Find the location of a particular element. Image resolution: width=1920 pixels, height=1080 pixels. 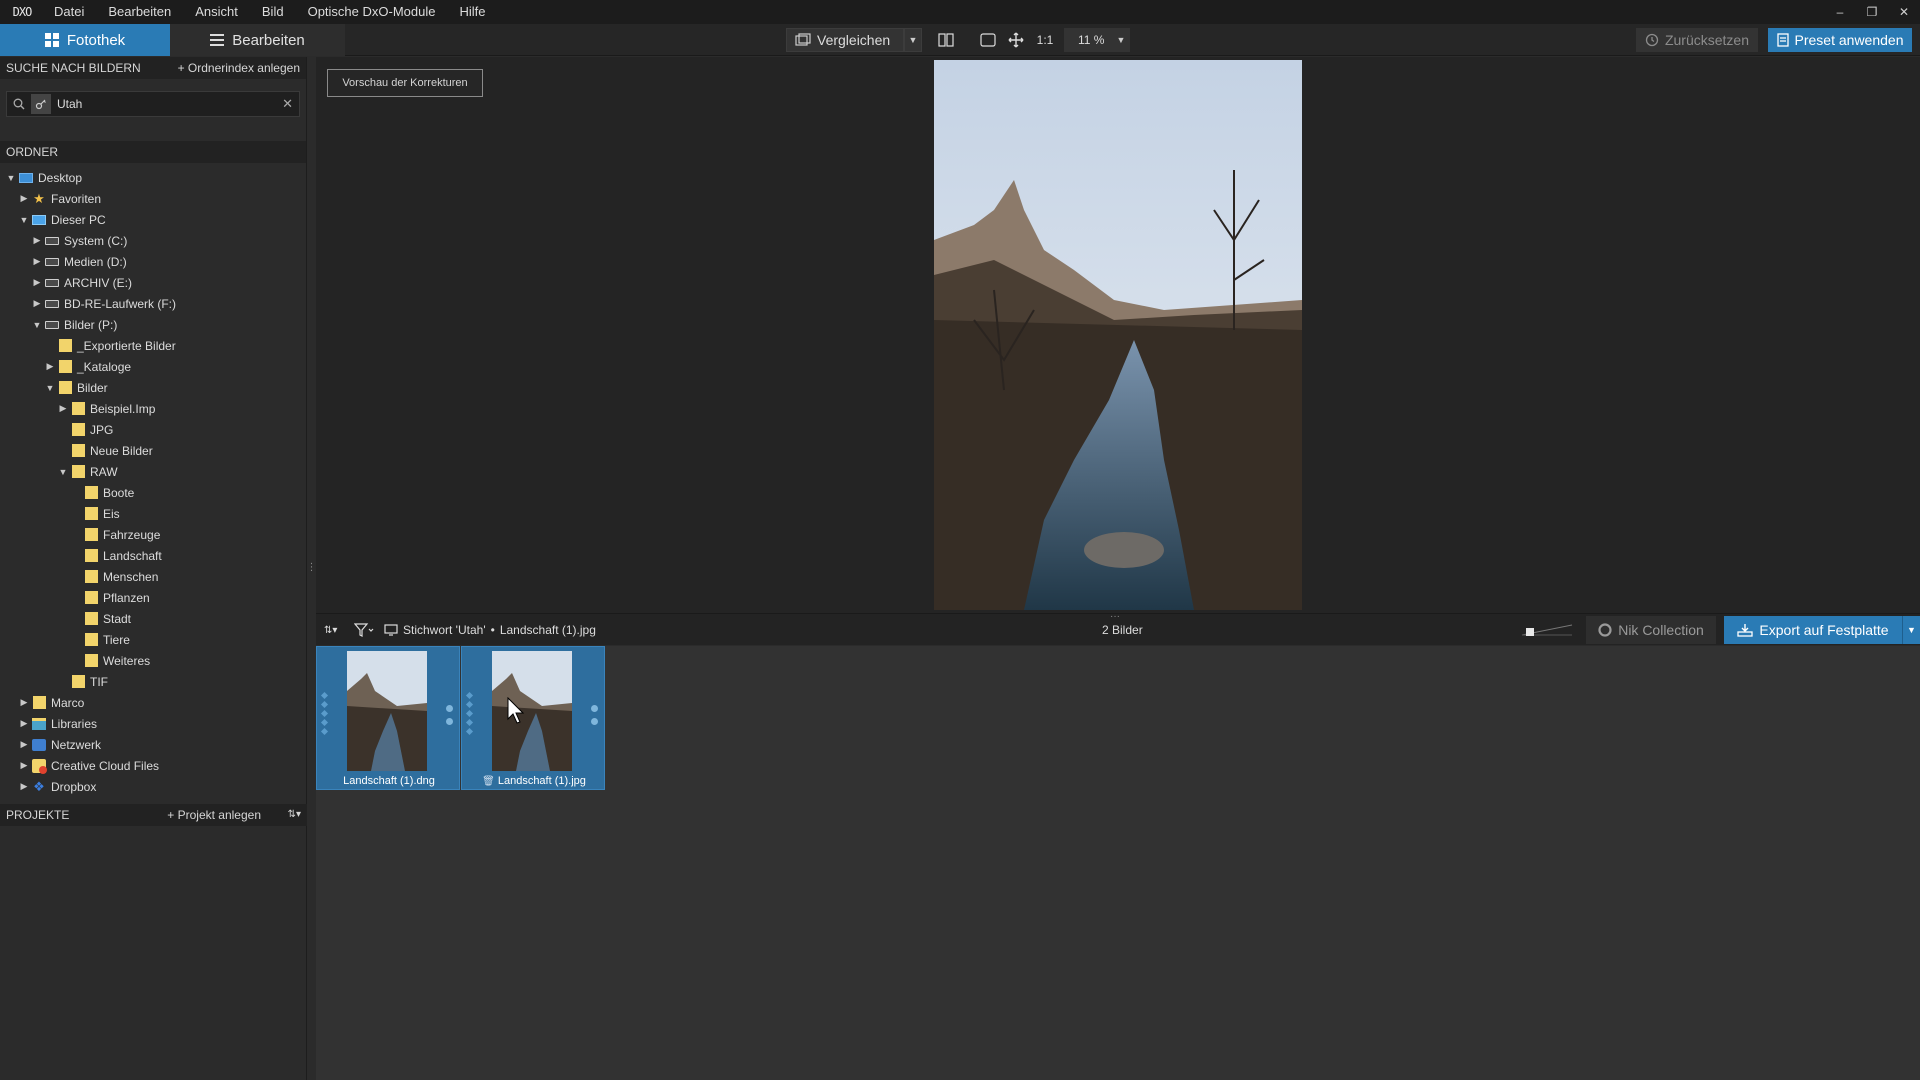

thumbnail-size-slider is located at coordinates (1547, 630).